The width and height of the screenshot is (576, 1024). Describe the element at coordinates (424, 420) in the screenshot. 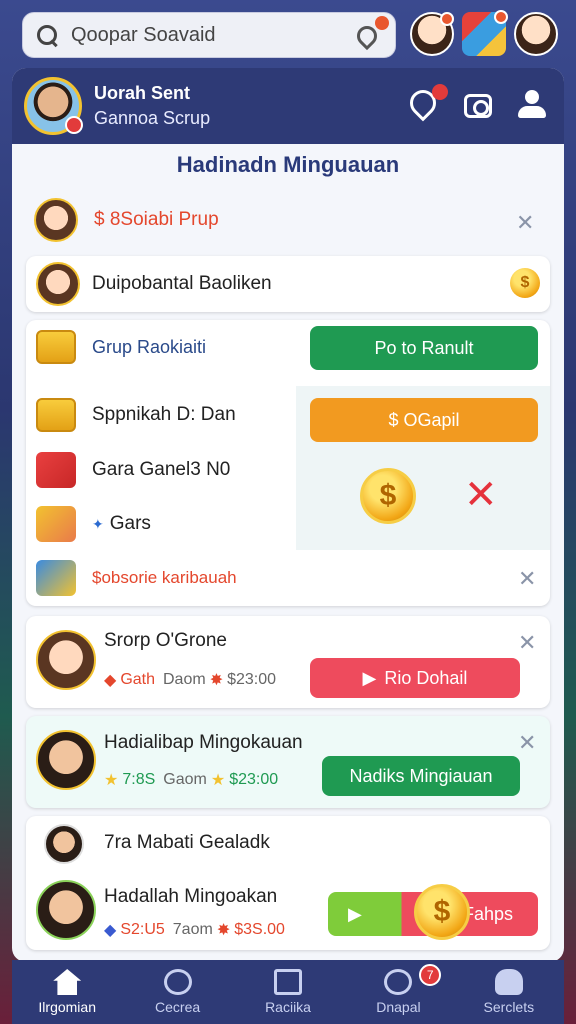

I see `gapil-button: $ OGapil` at that location.